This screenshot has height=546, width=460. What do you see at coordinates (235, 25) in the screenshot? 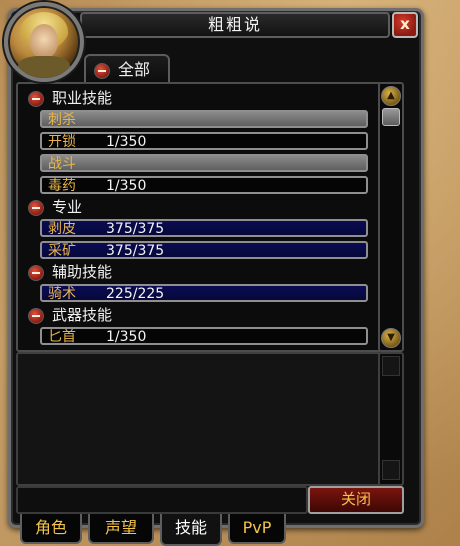
I see `window-title: 粗粗说` at bounding box center [235, 25].